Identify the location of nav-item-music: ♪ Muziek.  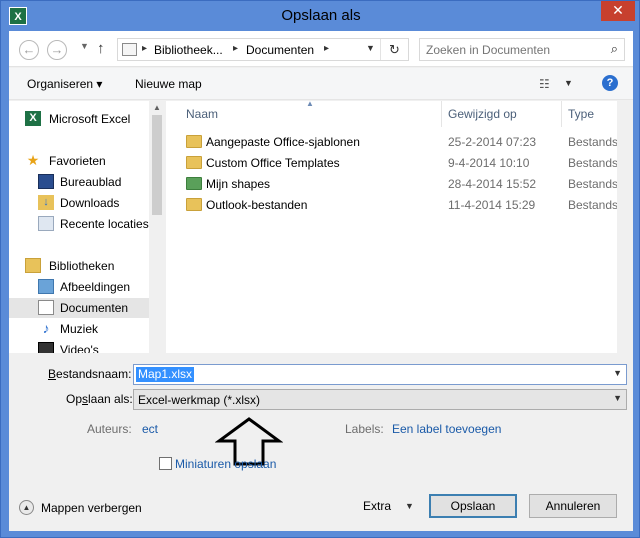
(79, 329).